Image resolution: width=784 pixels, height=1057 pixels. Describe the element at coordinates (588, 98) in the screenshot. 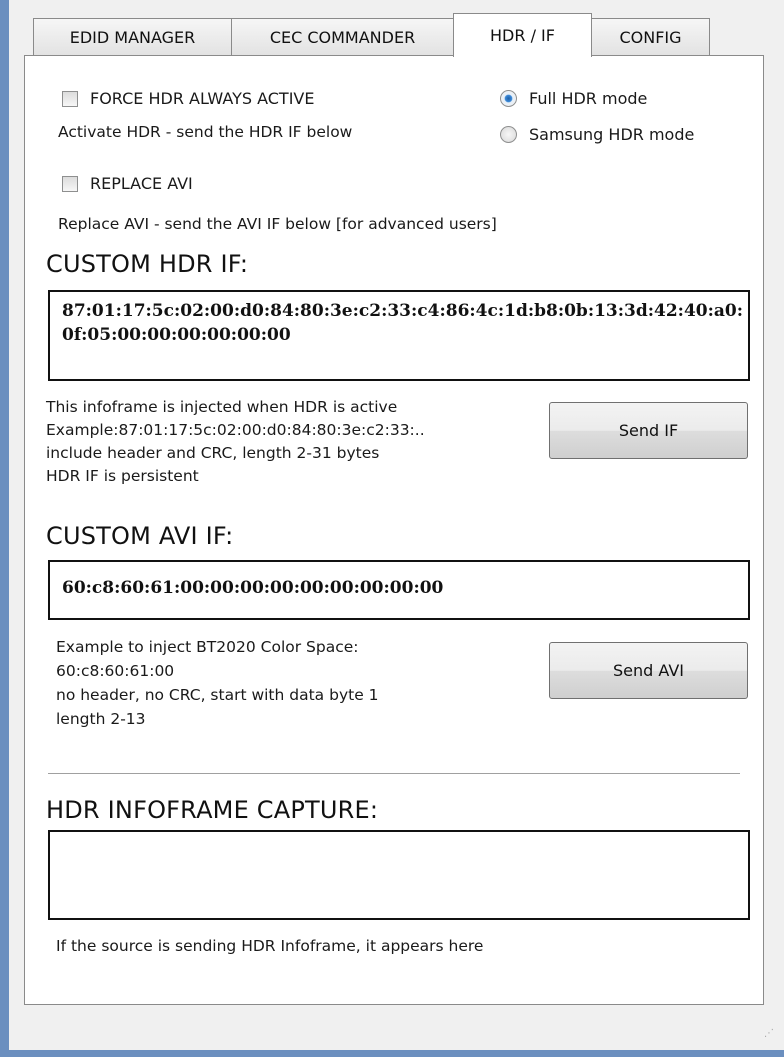

I see `full-hdr-mode-label: Full HDR mode` at that location.